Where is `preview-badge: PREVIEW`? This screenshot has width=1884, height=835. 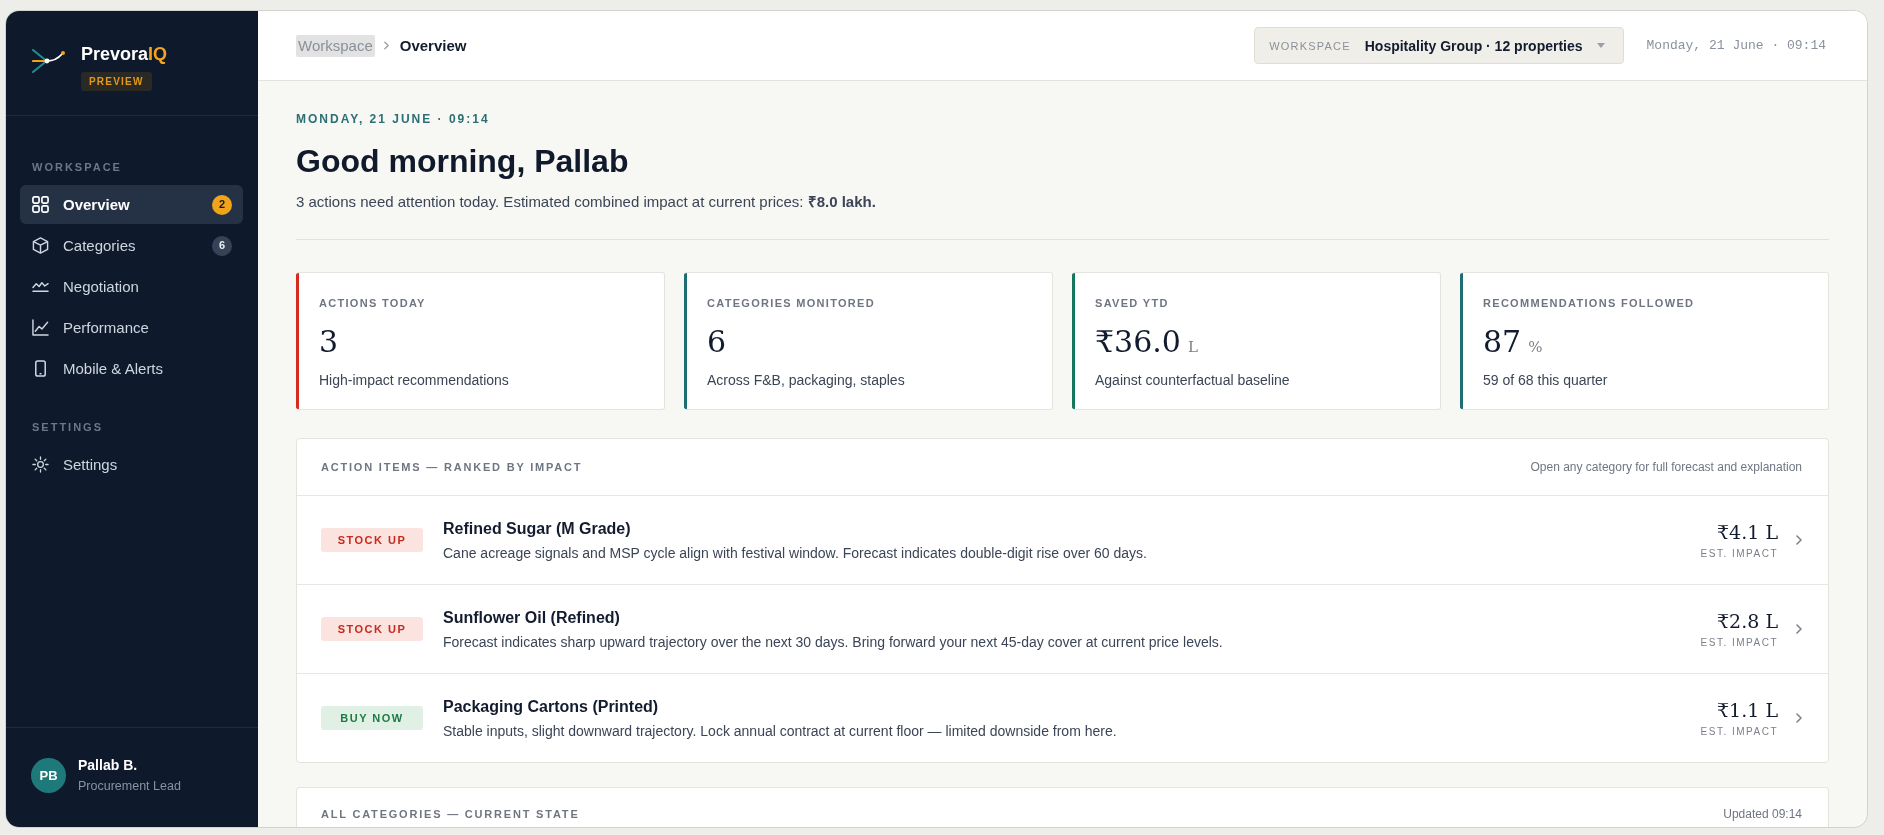
preview-badge: PREVIEW is located at coordinates (116, 81).